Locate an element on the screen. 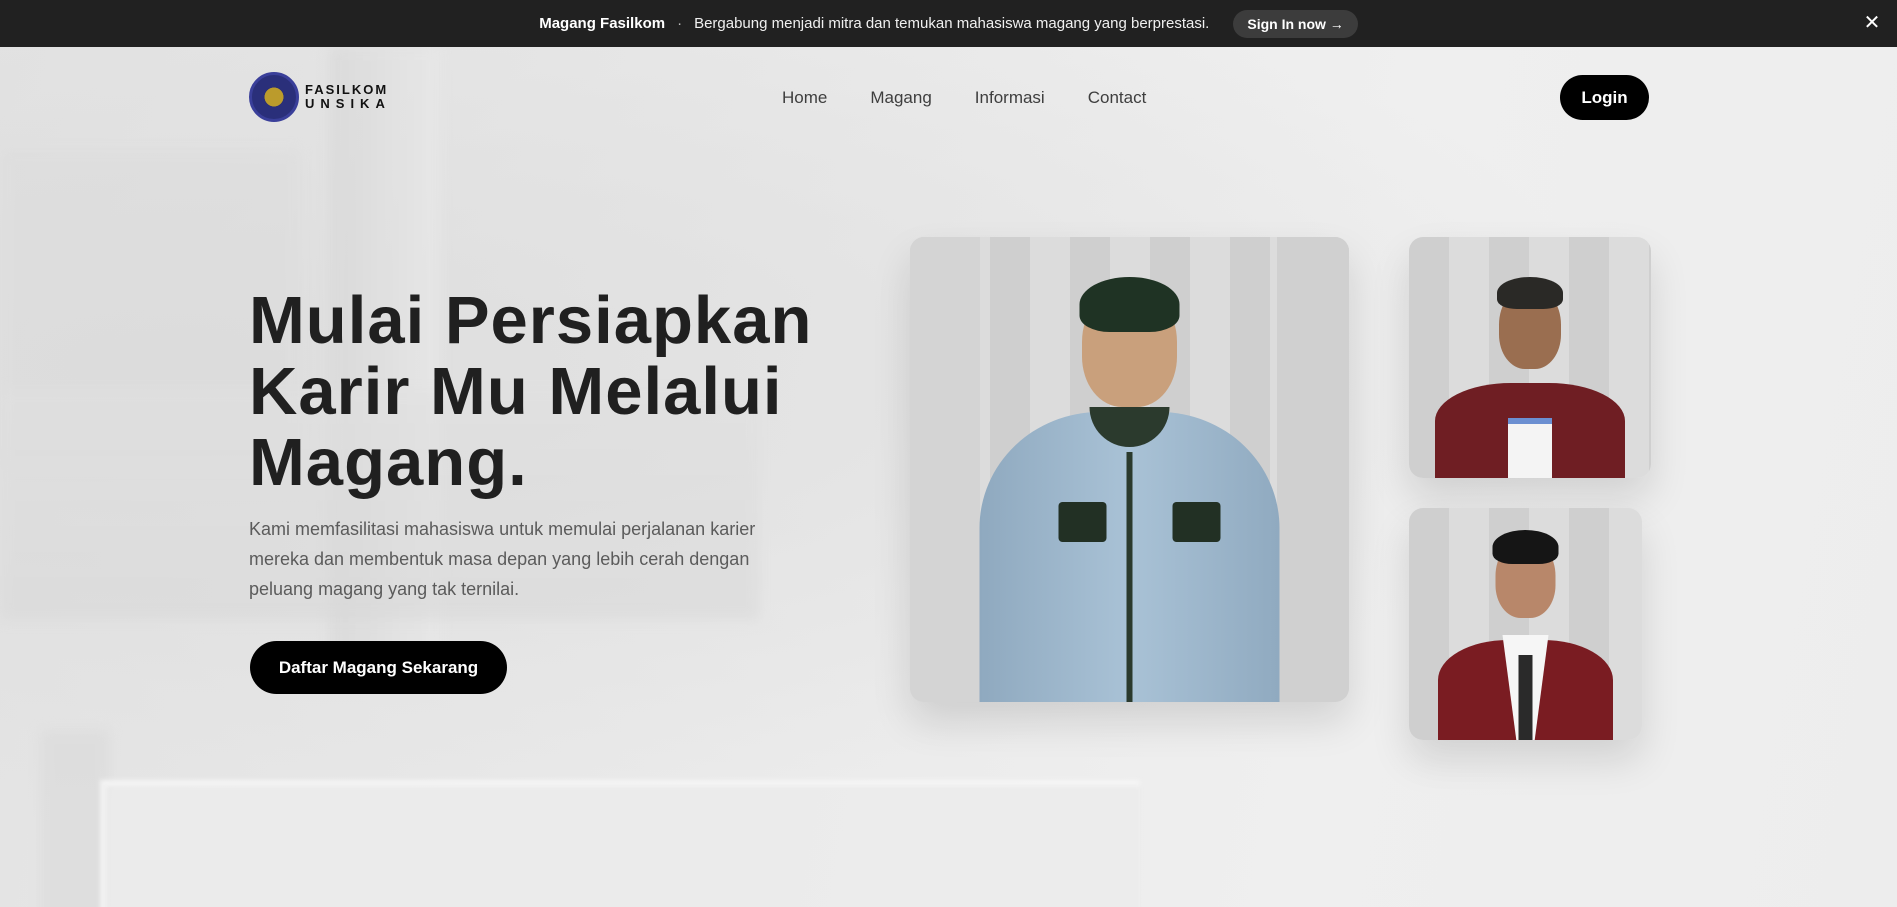  hero-title-line-2: Karir Mu Melalui is located at coordinates (516, 391).